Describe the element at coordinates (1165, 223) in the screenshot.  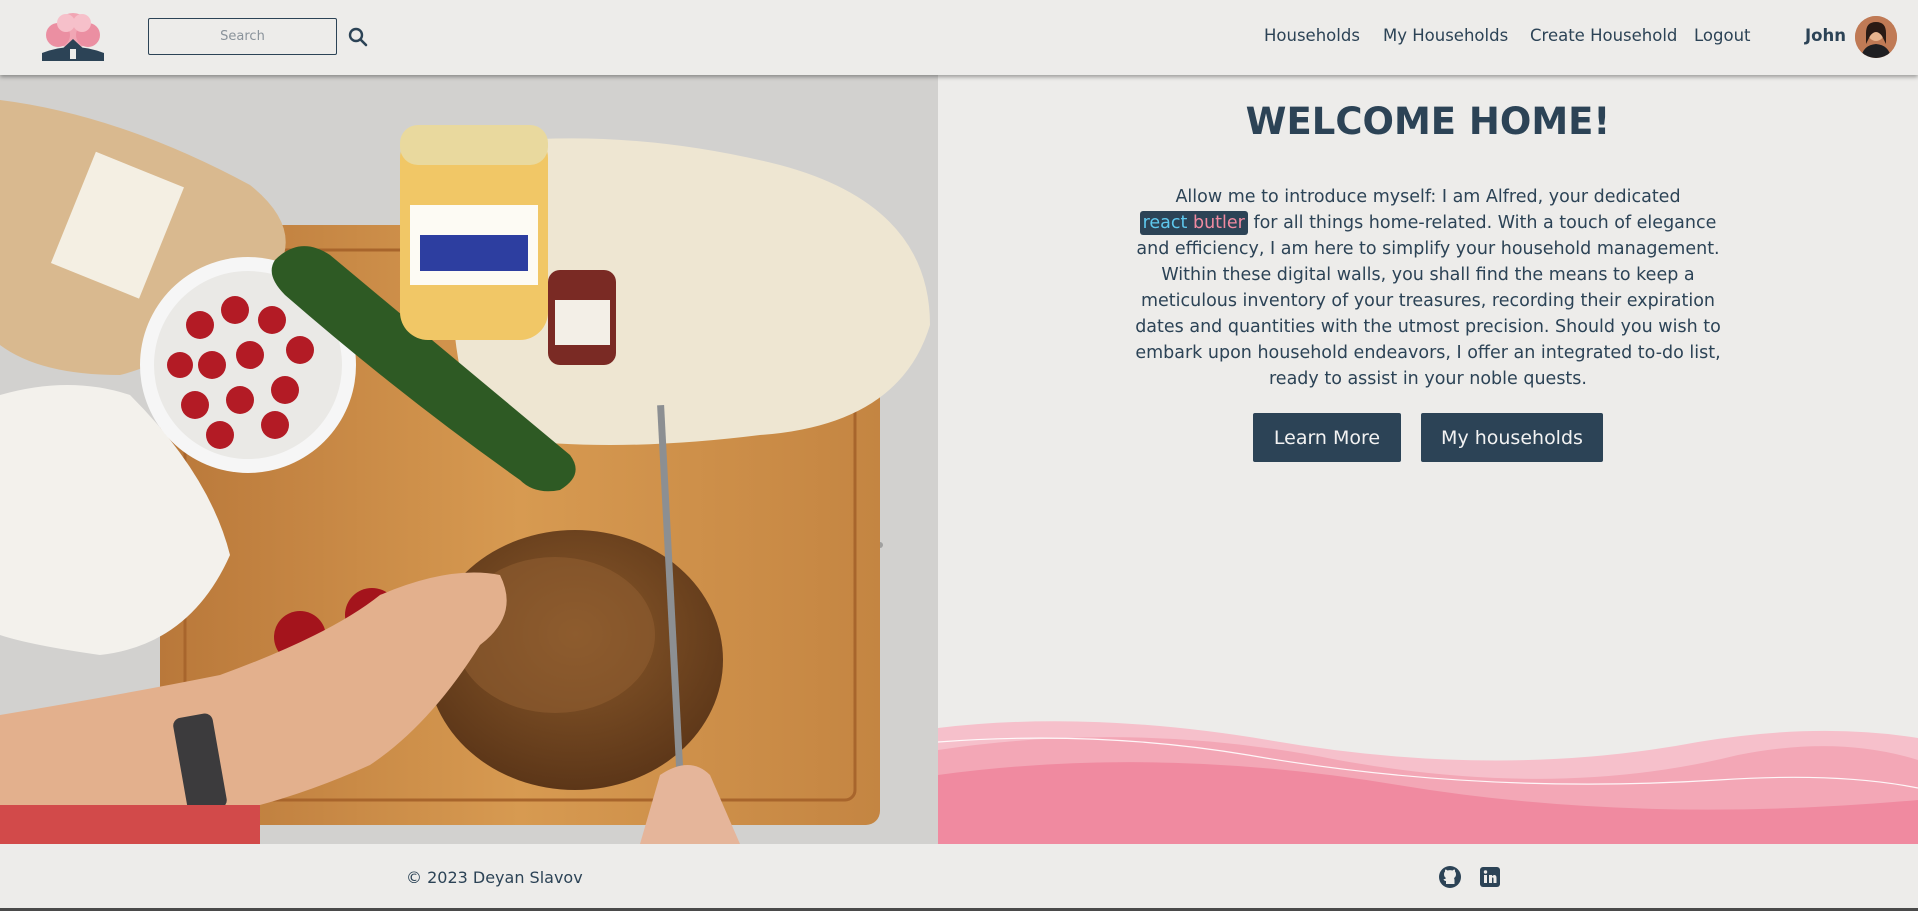
I see `brand-react: react` at that location.